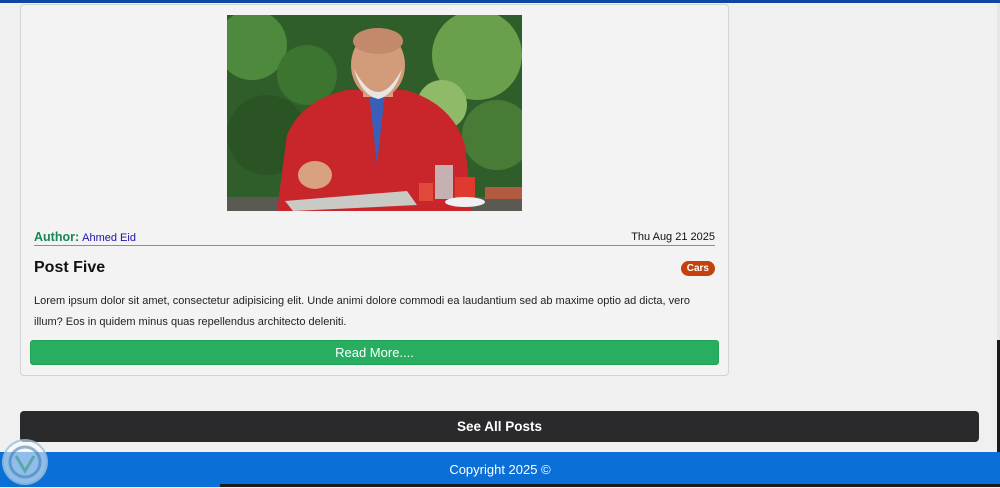 The height and width of the screenshot is (488, 1000). I want to click on post-header: Post Five Cars, so click(374, 268).